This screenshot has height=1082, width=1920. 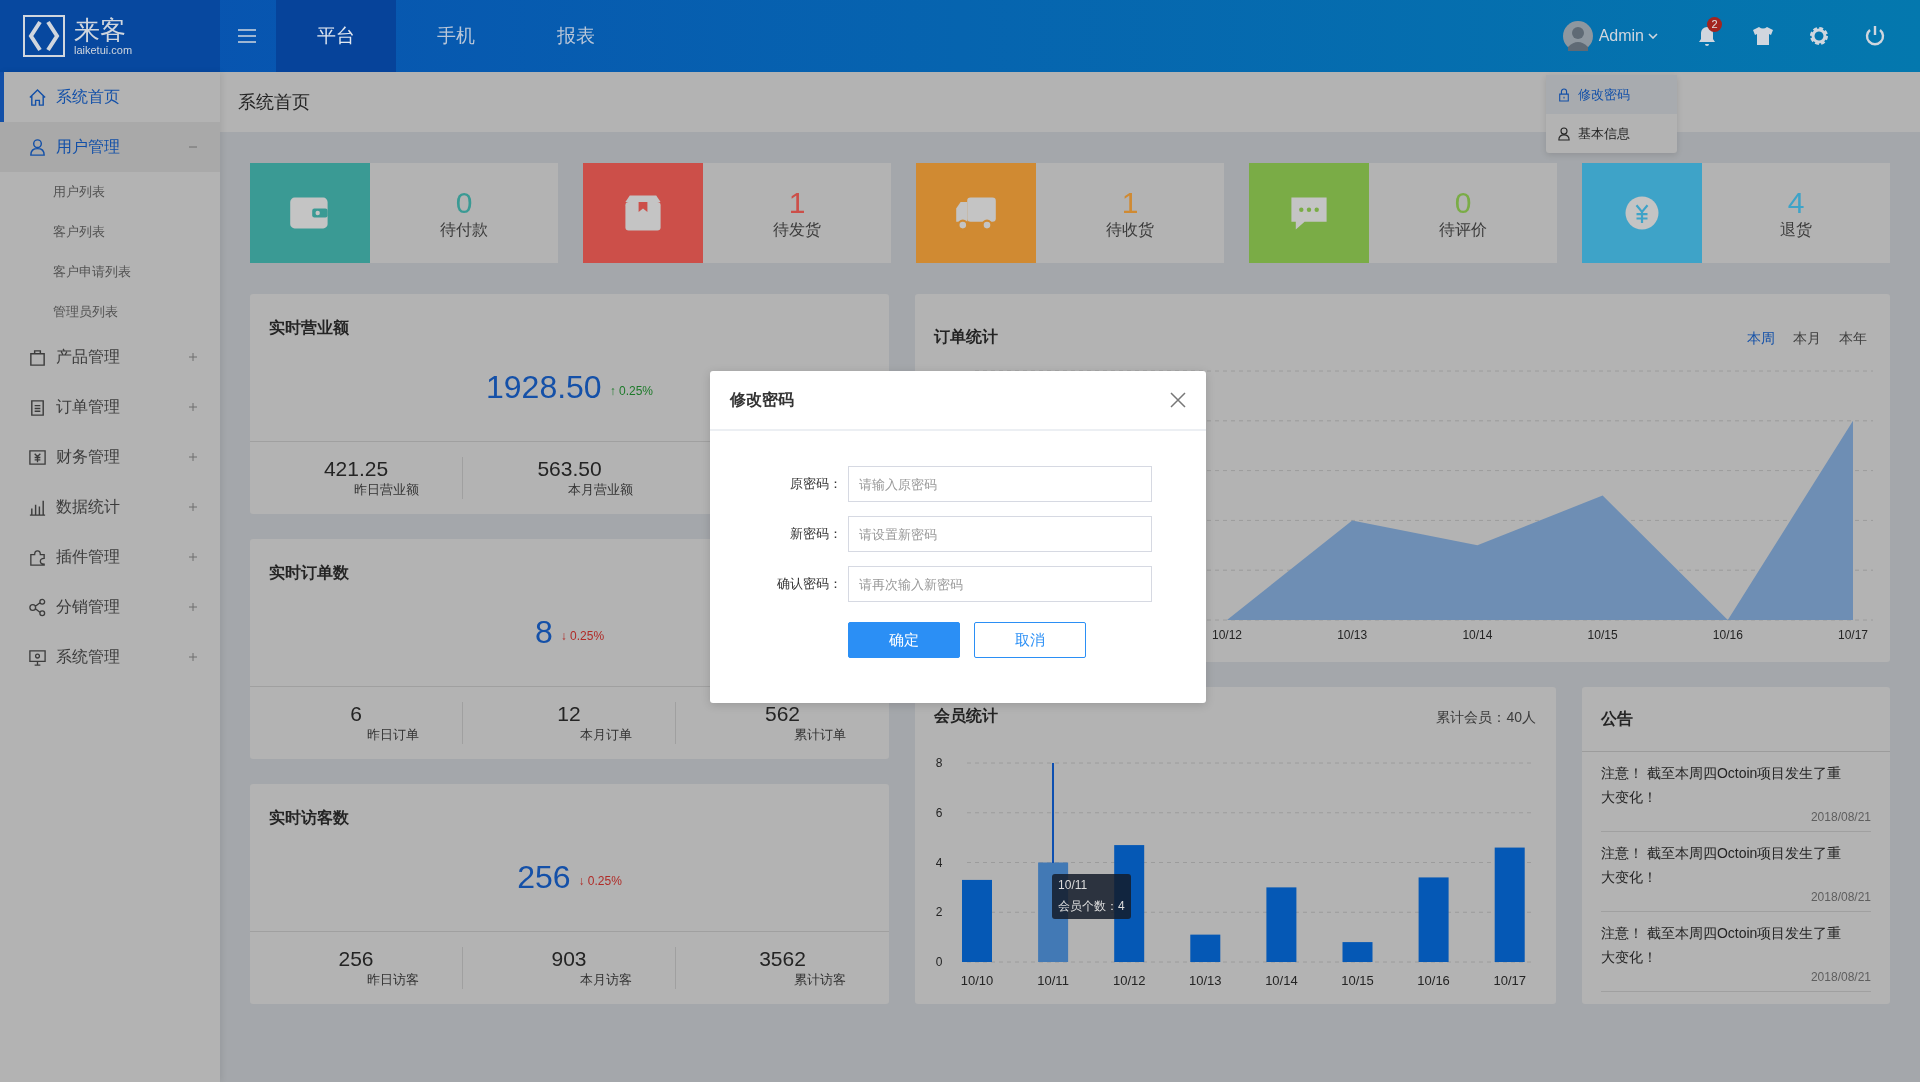 What do you see at coordinates (247, 36) in the screenshot?
I see `menu-icon` at bounding box center [247, 36].